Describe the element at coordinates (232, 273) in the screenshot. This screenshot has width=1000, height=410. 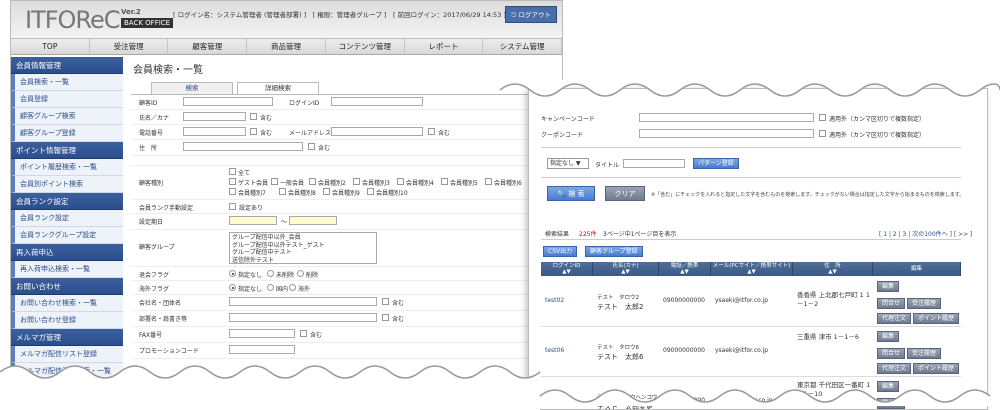
I see `withdraw-radio-none` at that location.